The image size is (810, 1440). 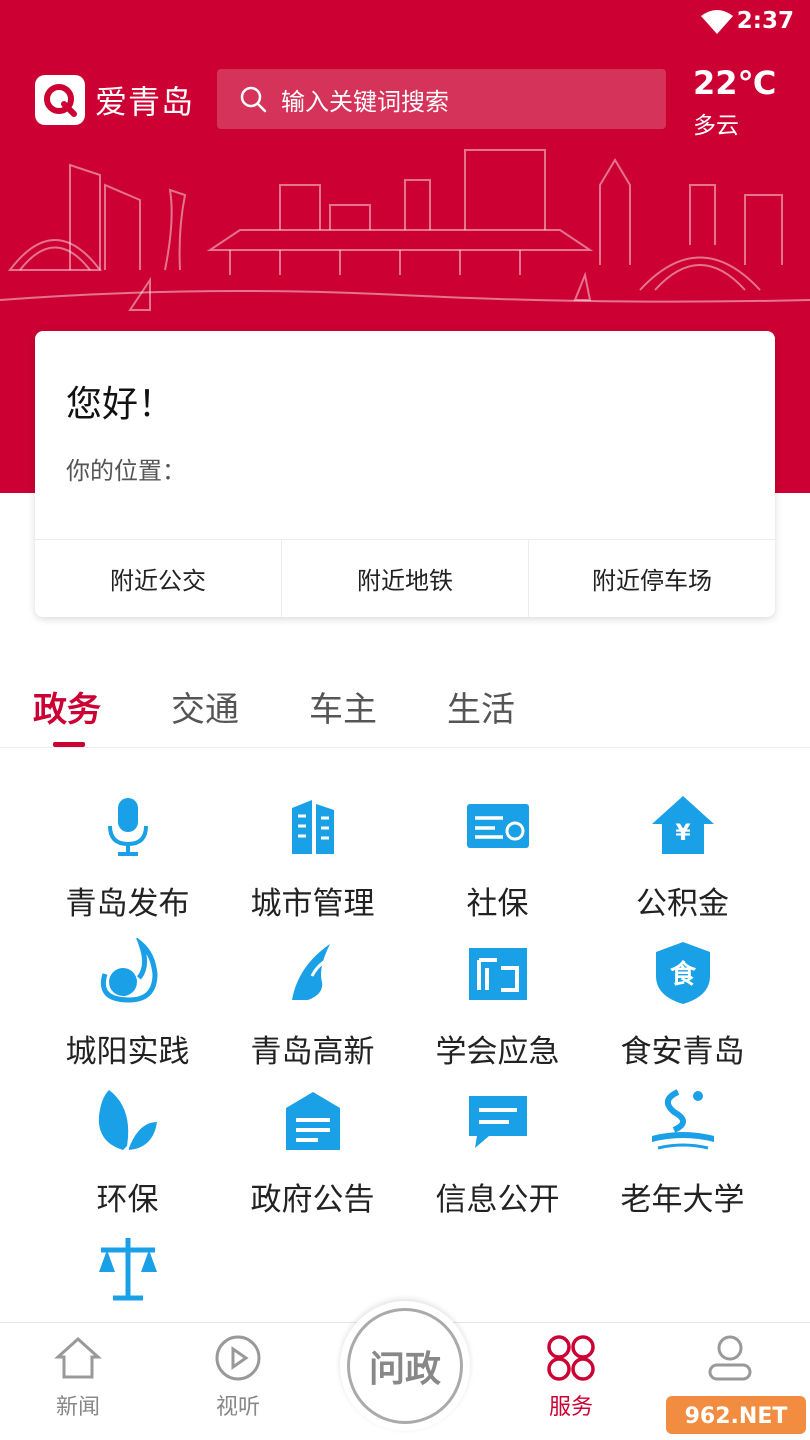 What do you see at coordinates (682, 1119) in the screenshot?
I see `senior-university-icon` at bounding box center [682, 1119].